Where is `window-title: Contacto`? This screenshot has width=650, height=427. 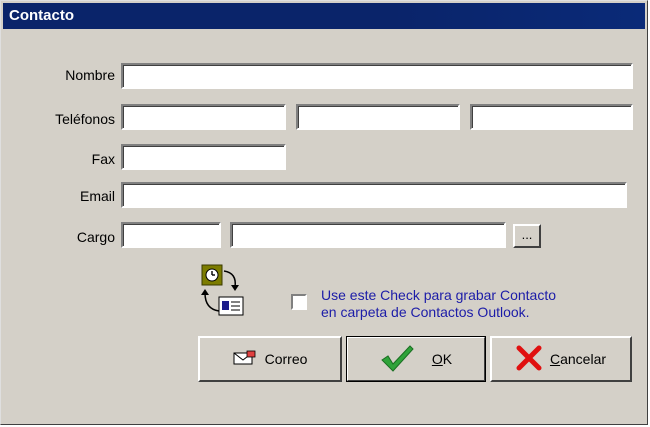 window-title: Contacto is located at coordinates (41, 15).